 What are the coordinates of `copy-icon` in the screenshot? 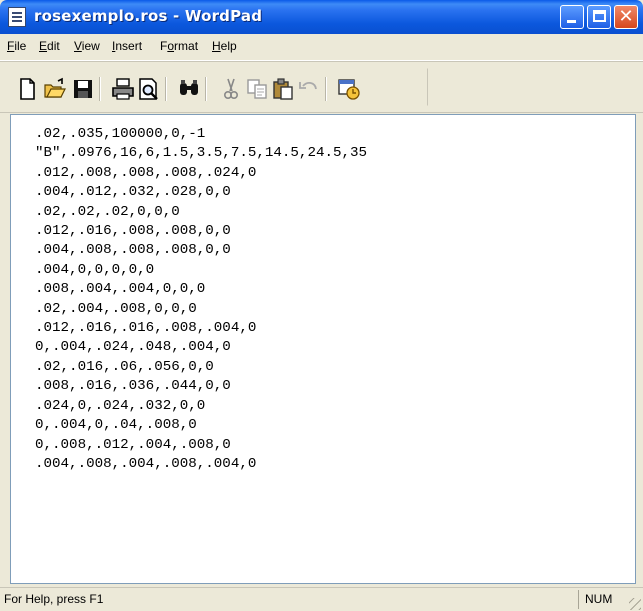 It's located at (257, 89).